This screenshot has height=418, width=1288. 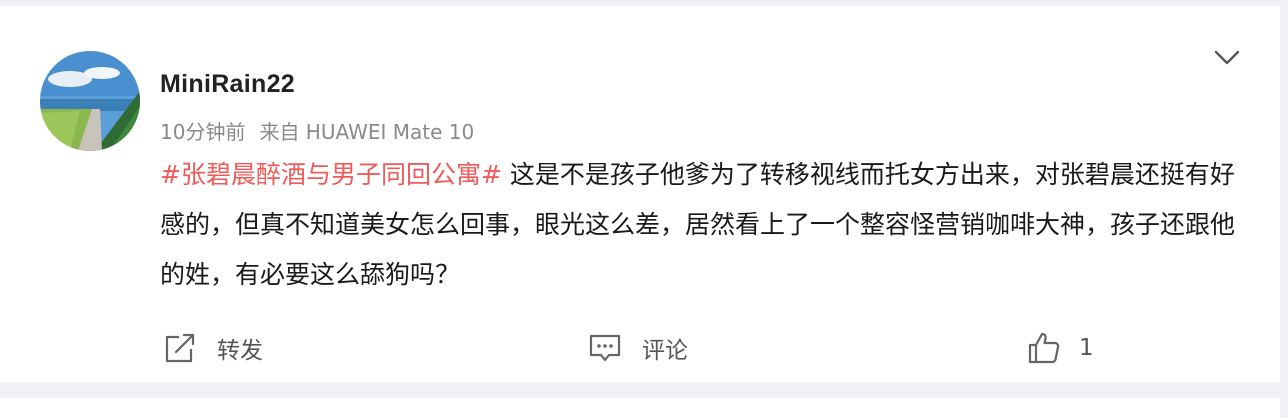 I want to click on comment-button: 评论, so click(x=638, y=348).